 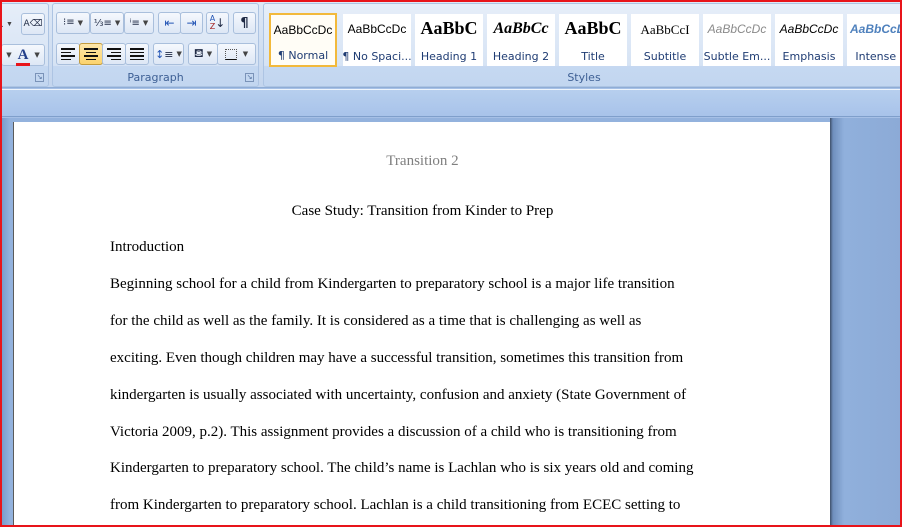 I want to click on style-normal: AaBbCcDc ¶ Normal, so click(x=303, y=40).